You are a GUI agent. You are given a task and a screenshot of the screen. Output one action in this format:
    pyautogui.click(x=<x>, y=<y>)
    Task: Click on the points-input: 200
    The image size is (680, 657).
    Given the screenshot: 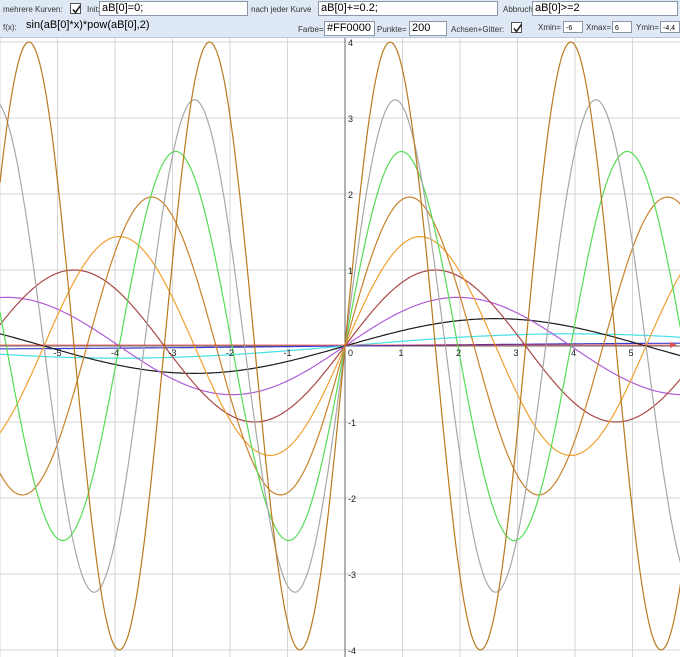 What is the action you would take?
    pyautogui.click(x=428, y=28)
    